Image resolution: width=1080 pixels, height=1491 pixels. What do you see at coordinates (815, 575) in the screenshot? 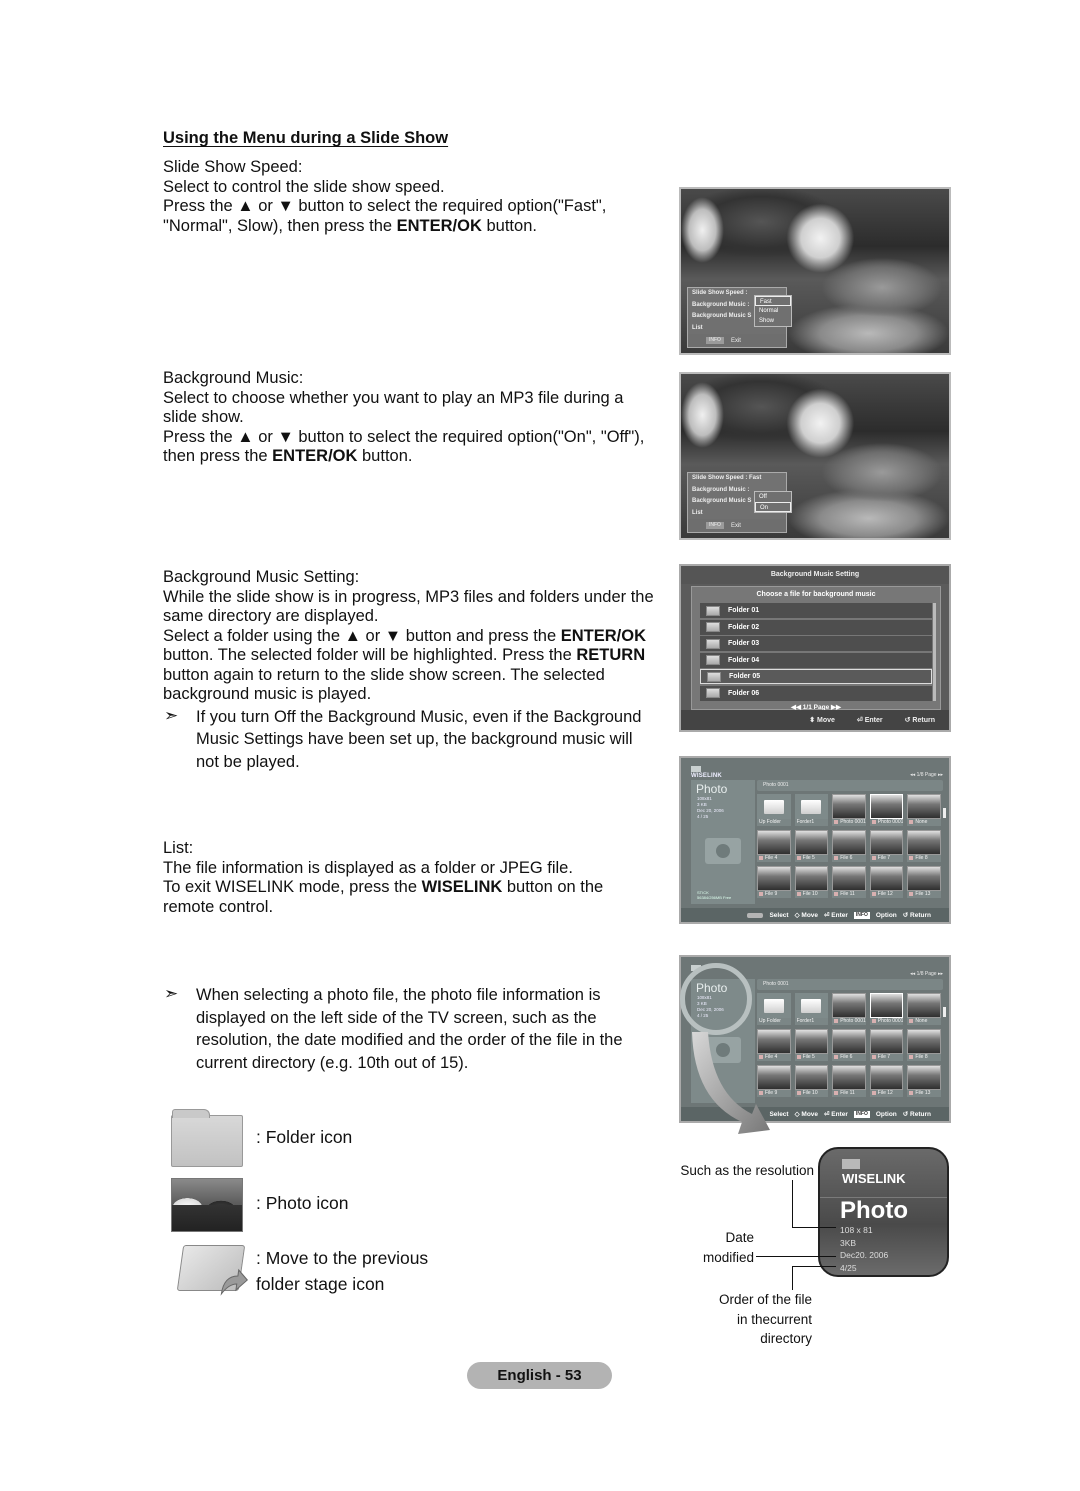
I see `bgm-setting-title: Background Music Setting` at bounding box center [815, 575].